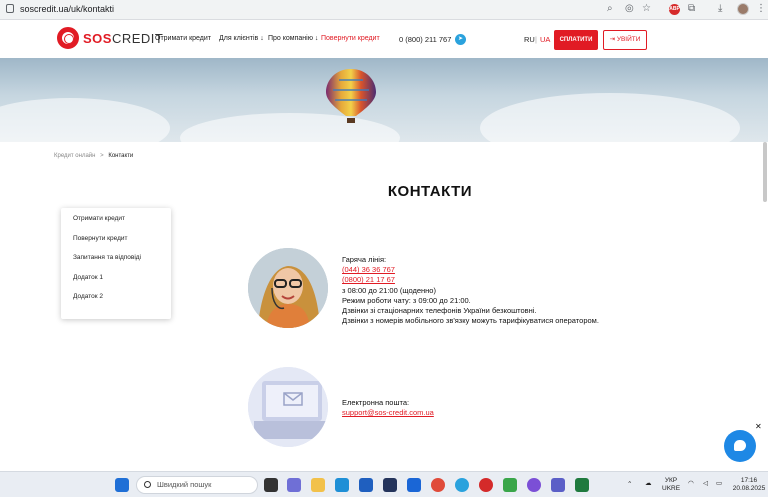 The height and width of the screenshot is (497, 768). I want to click on site-logo: SOSCREDIT, so click(110, 38).